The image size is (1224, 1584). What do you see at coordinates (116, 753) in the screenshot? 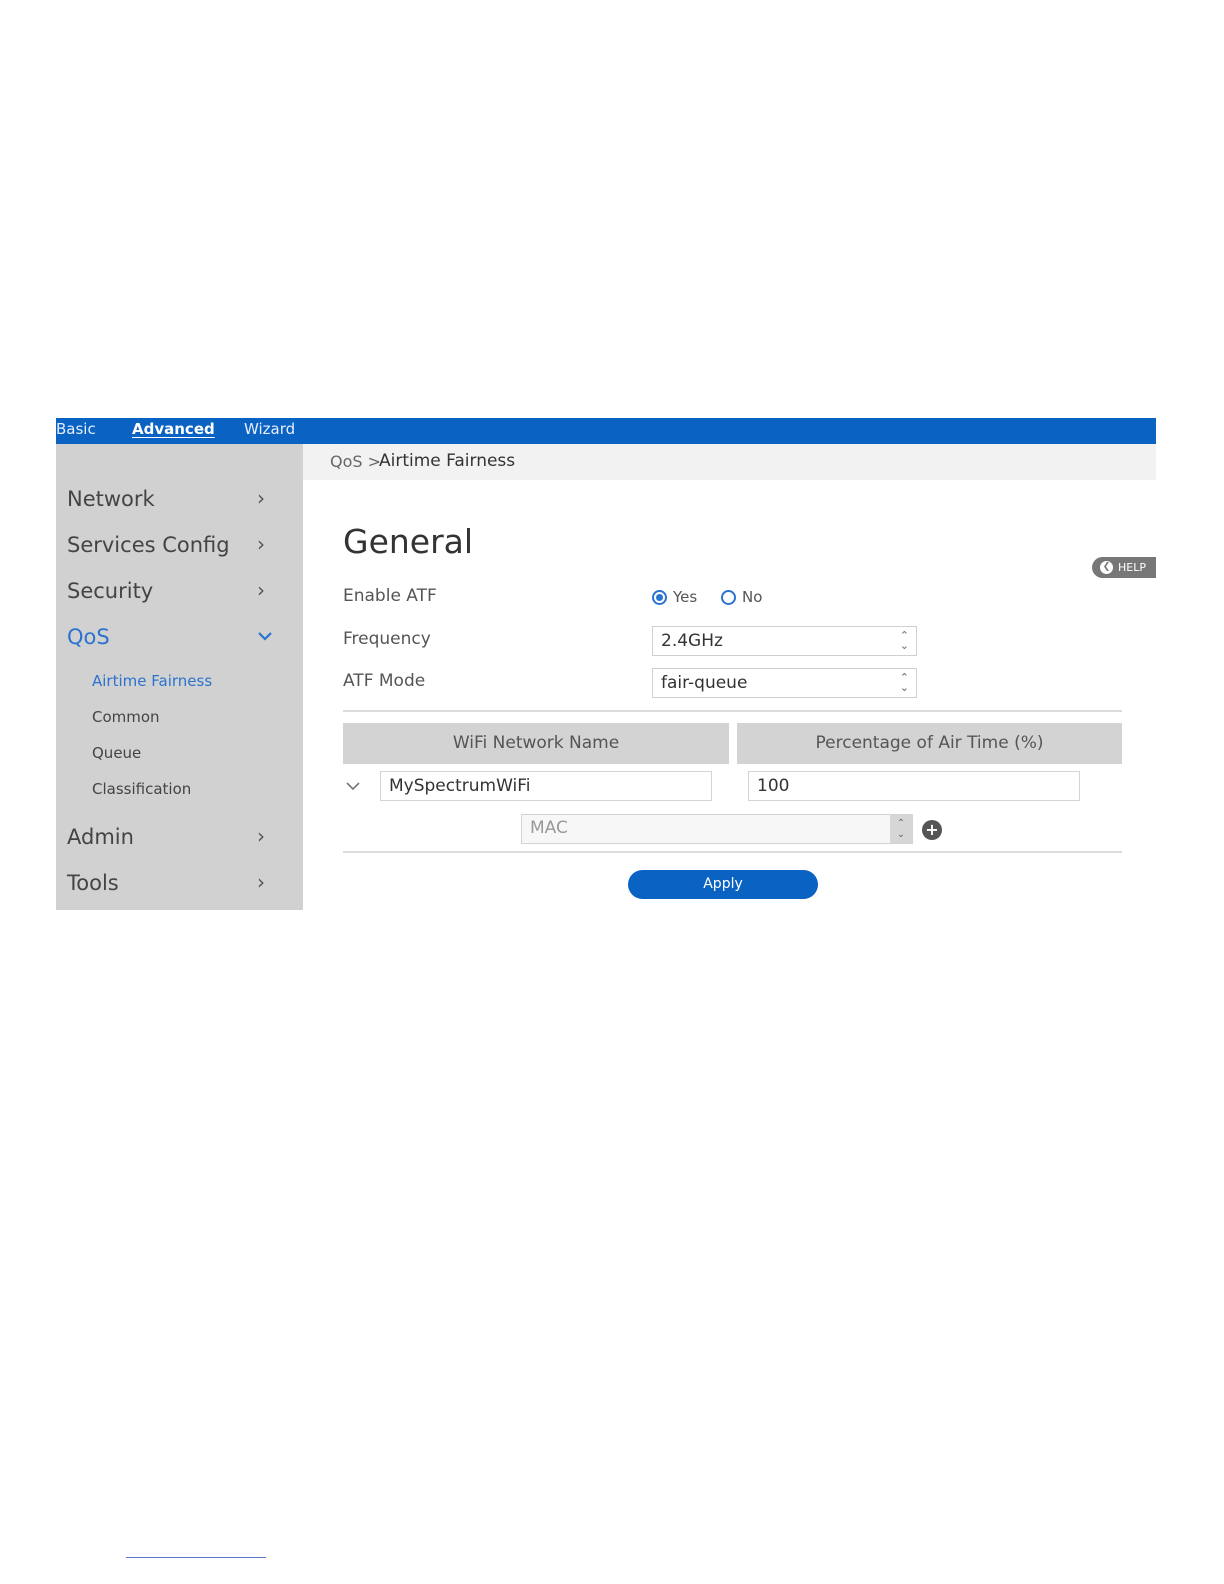
I see `sidebar-subitem-queue: Queue` at bounding box center [116, 753].